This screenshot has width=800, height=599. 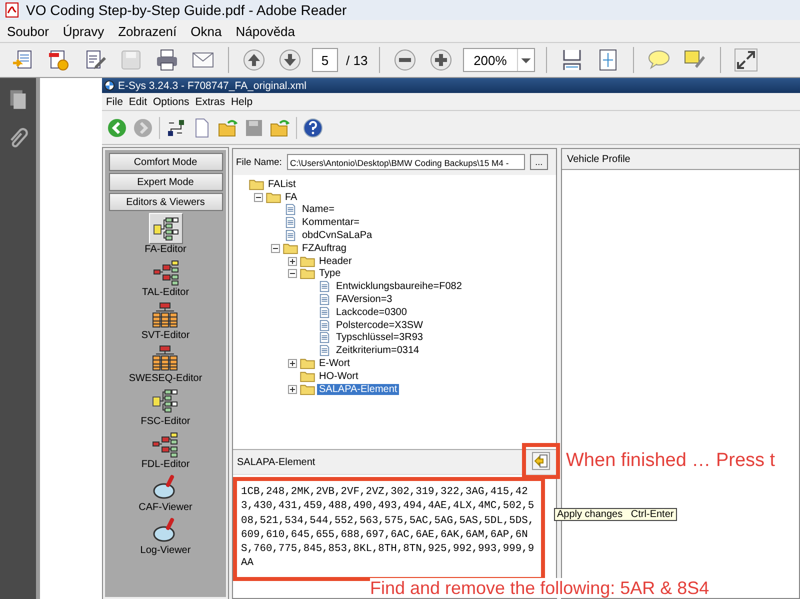 What do you see at coordinates (167, 60) in the screenshot?
I see `print-icon` at bounding box center [167, 60].